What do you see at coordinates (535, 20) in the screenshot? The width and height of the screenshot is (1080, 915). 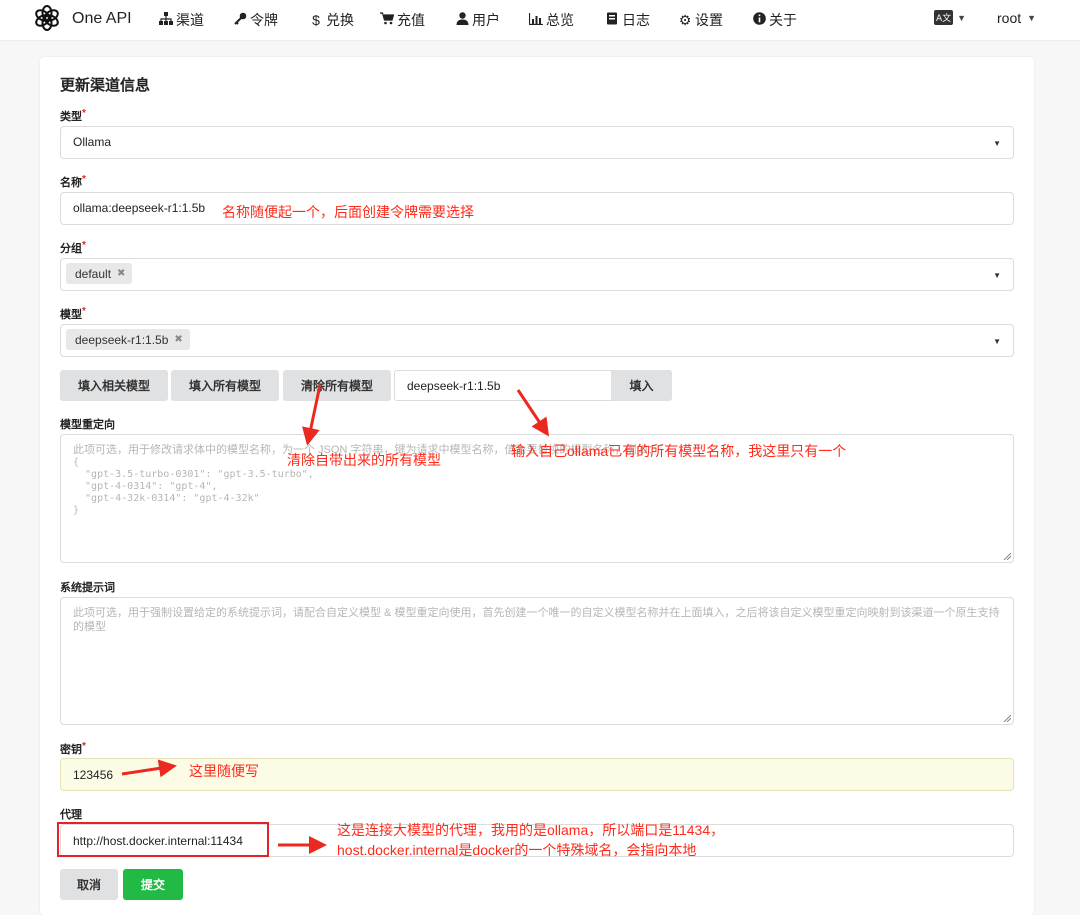 I see `chart-icon` at bounding box center [535, 20].